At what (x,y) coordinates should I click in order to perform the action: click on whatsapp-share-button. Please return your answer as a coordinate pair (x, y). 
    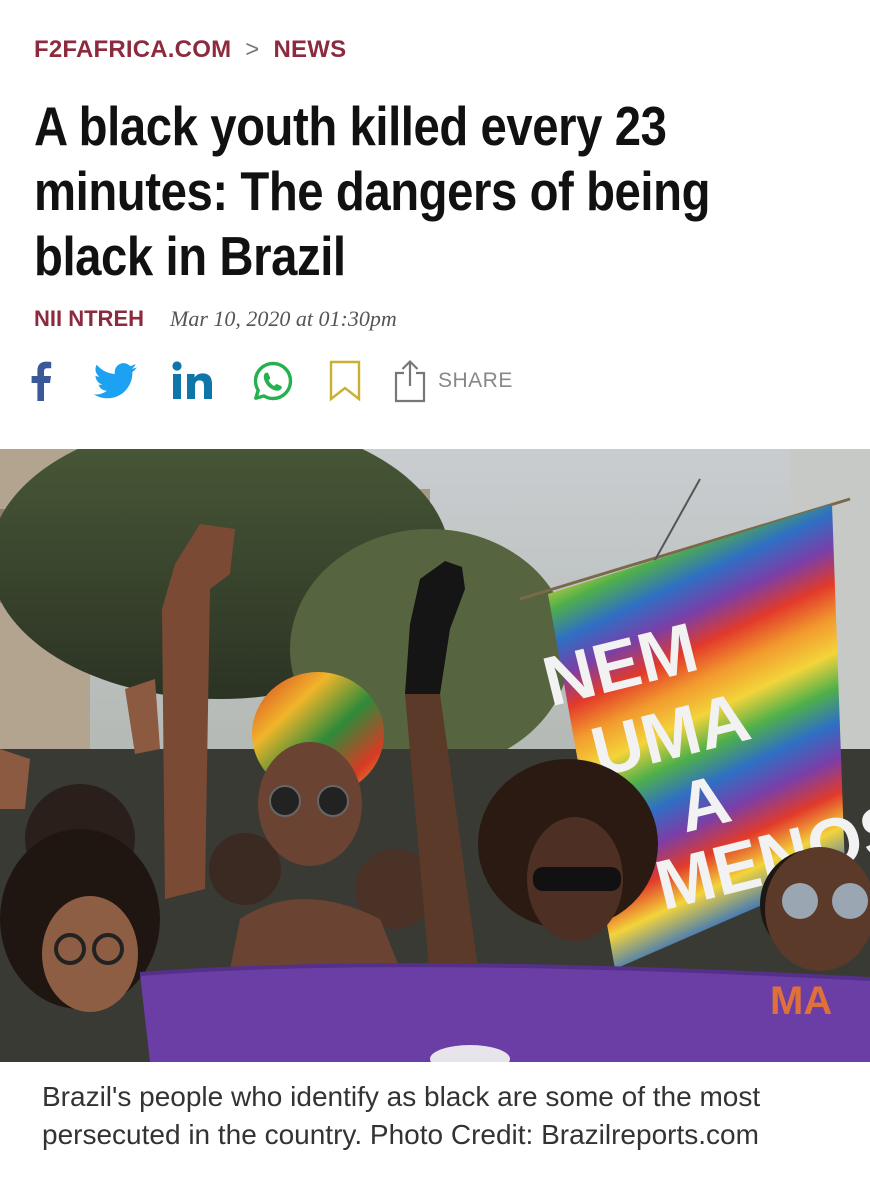
    Looking at the image, I should click on (273, 381).